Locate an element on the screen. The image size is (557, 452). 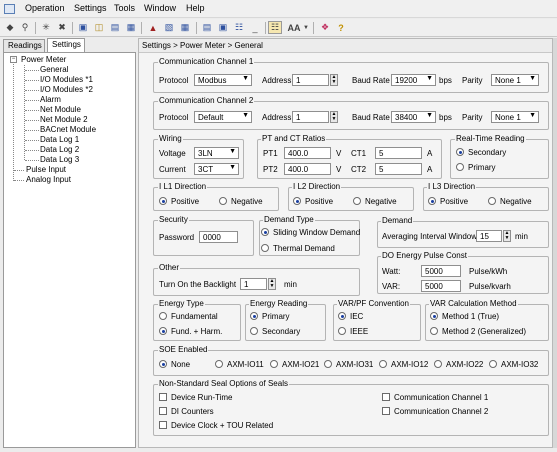
protocol-select-2: Default ▼ is located at coordinates (223, 117).